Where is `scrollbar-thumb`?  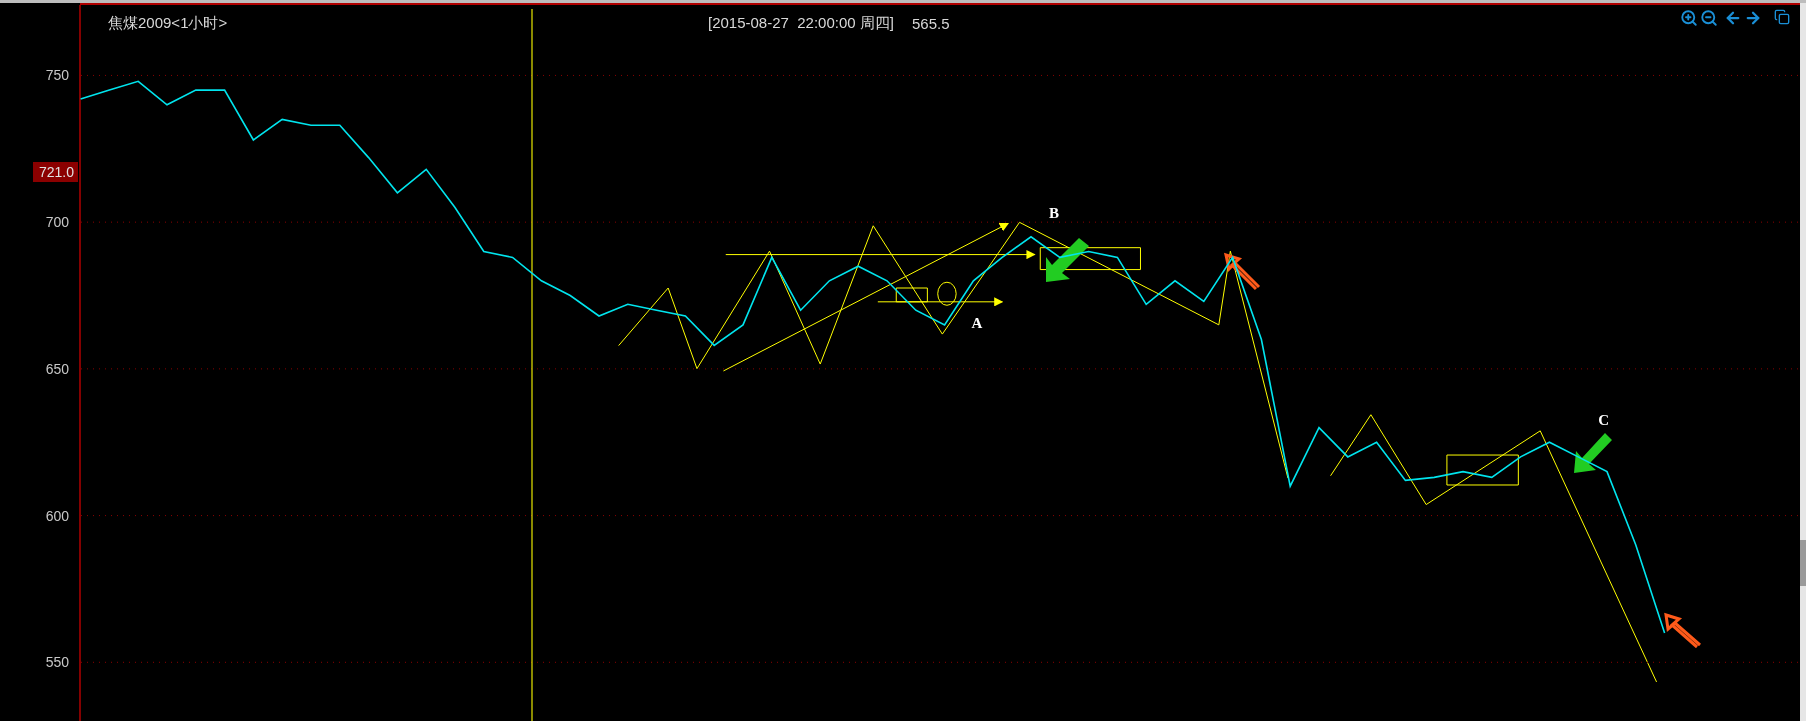 scrollbar-thumb is located at coordinates (1803, 563).